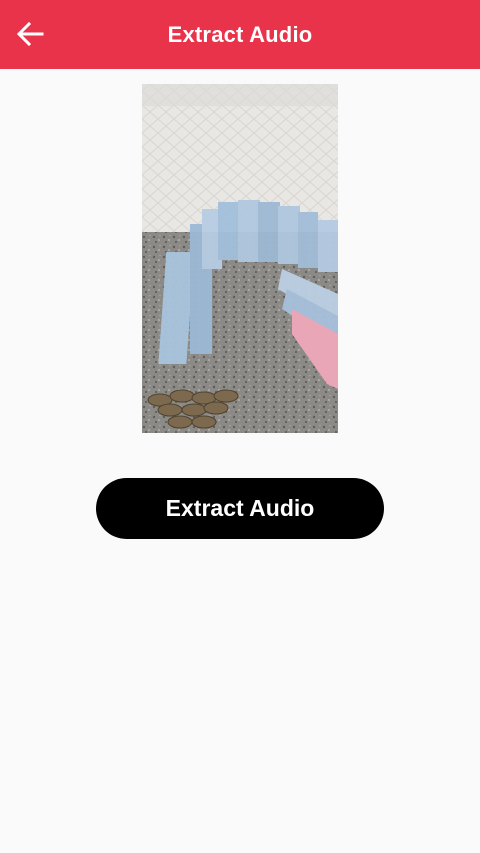 This screenshot has height=853, width=480. I want to click on back-button, so click(30, 34).